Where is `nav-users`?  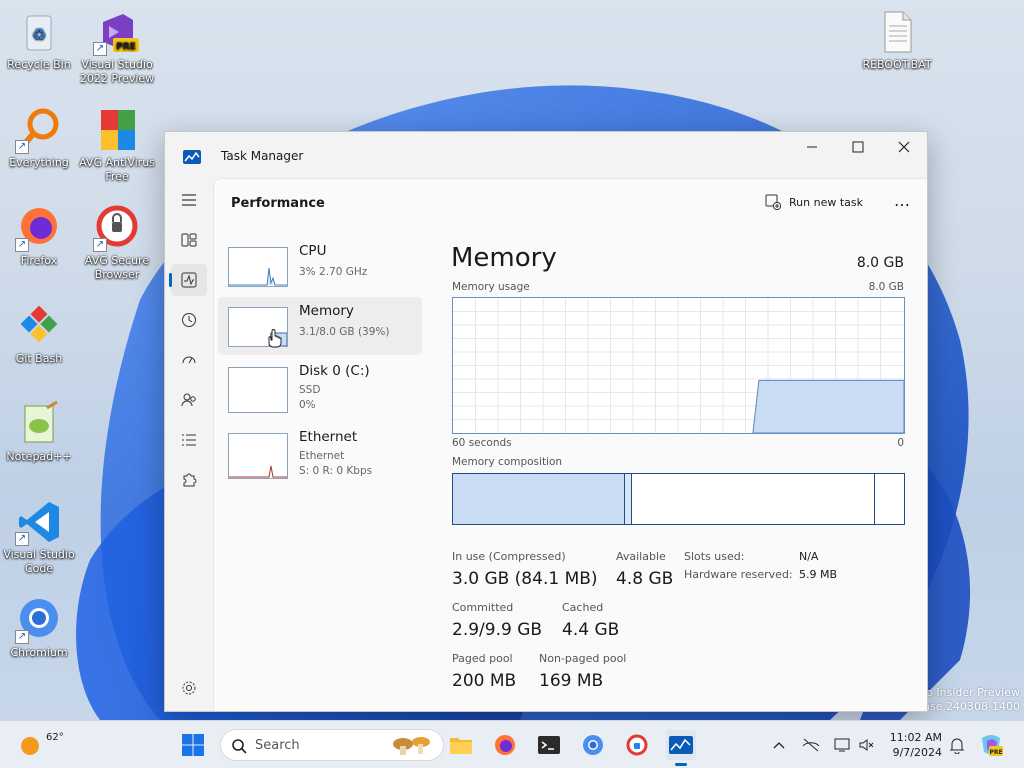 nav-users is located at coordinates (189, 400).